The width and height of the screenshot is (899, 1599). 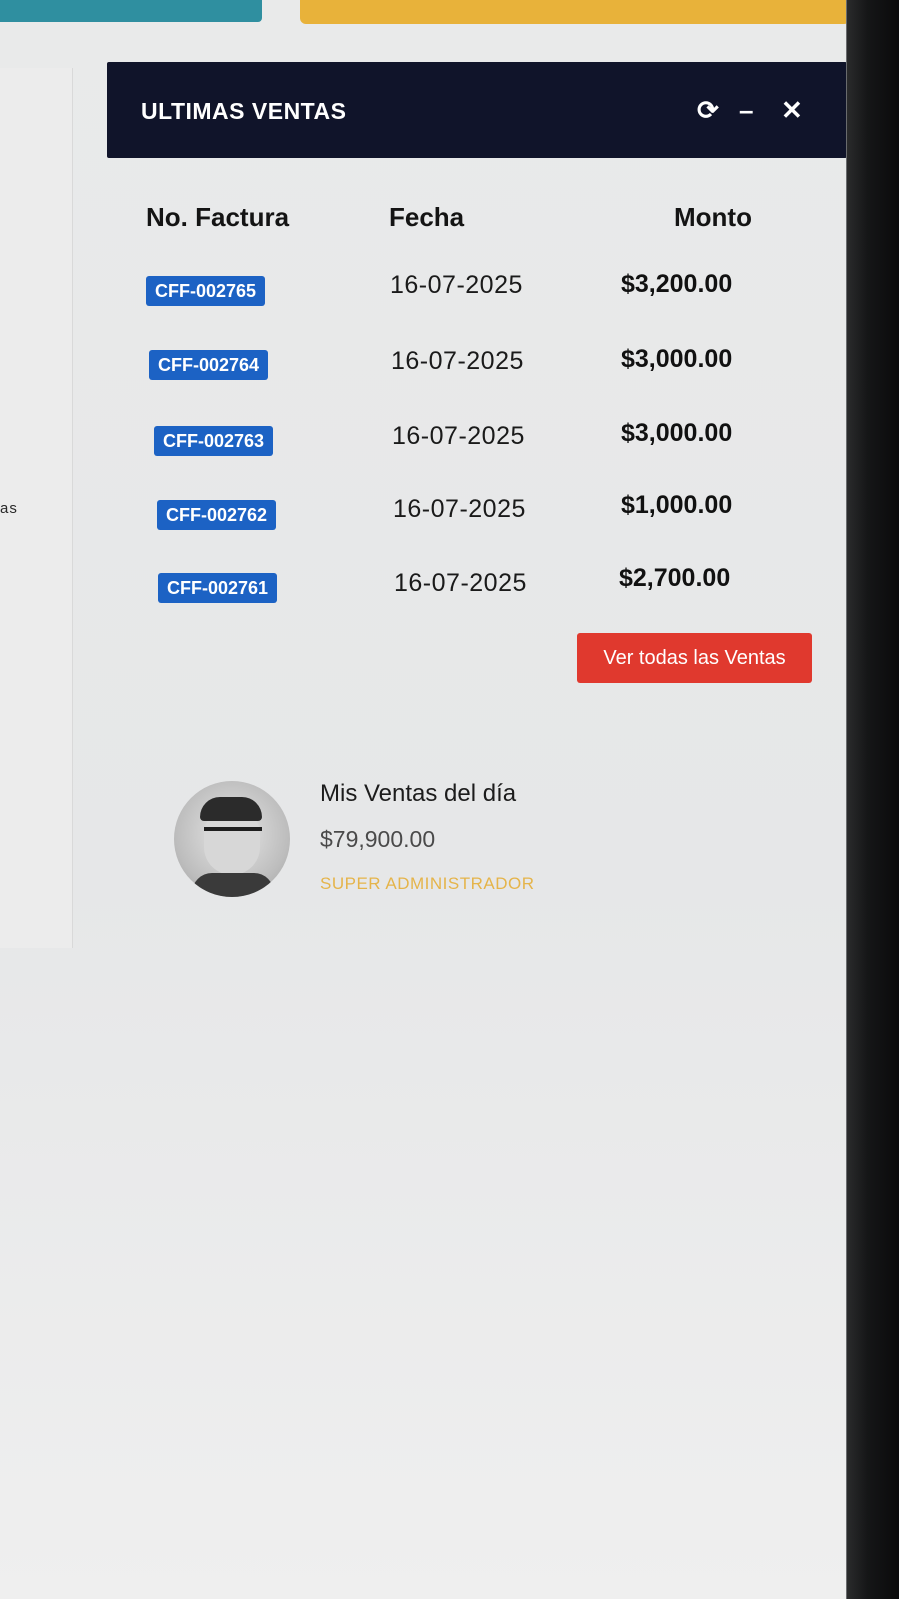 What do you see at coordinates (575, 12) in the screenshot?
I see `dashboard-tile-yellow` at bounding box center [575, 12].